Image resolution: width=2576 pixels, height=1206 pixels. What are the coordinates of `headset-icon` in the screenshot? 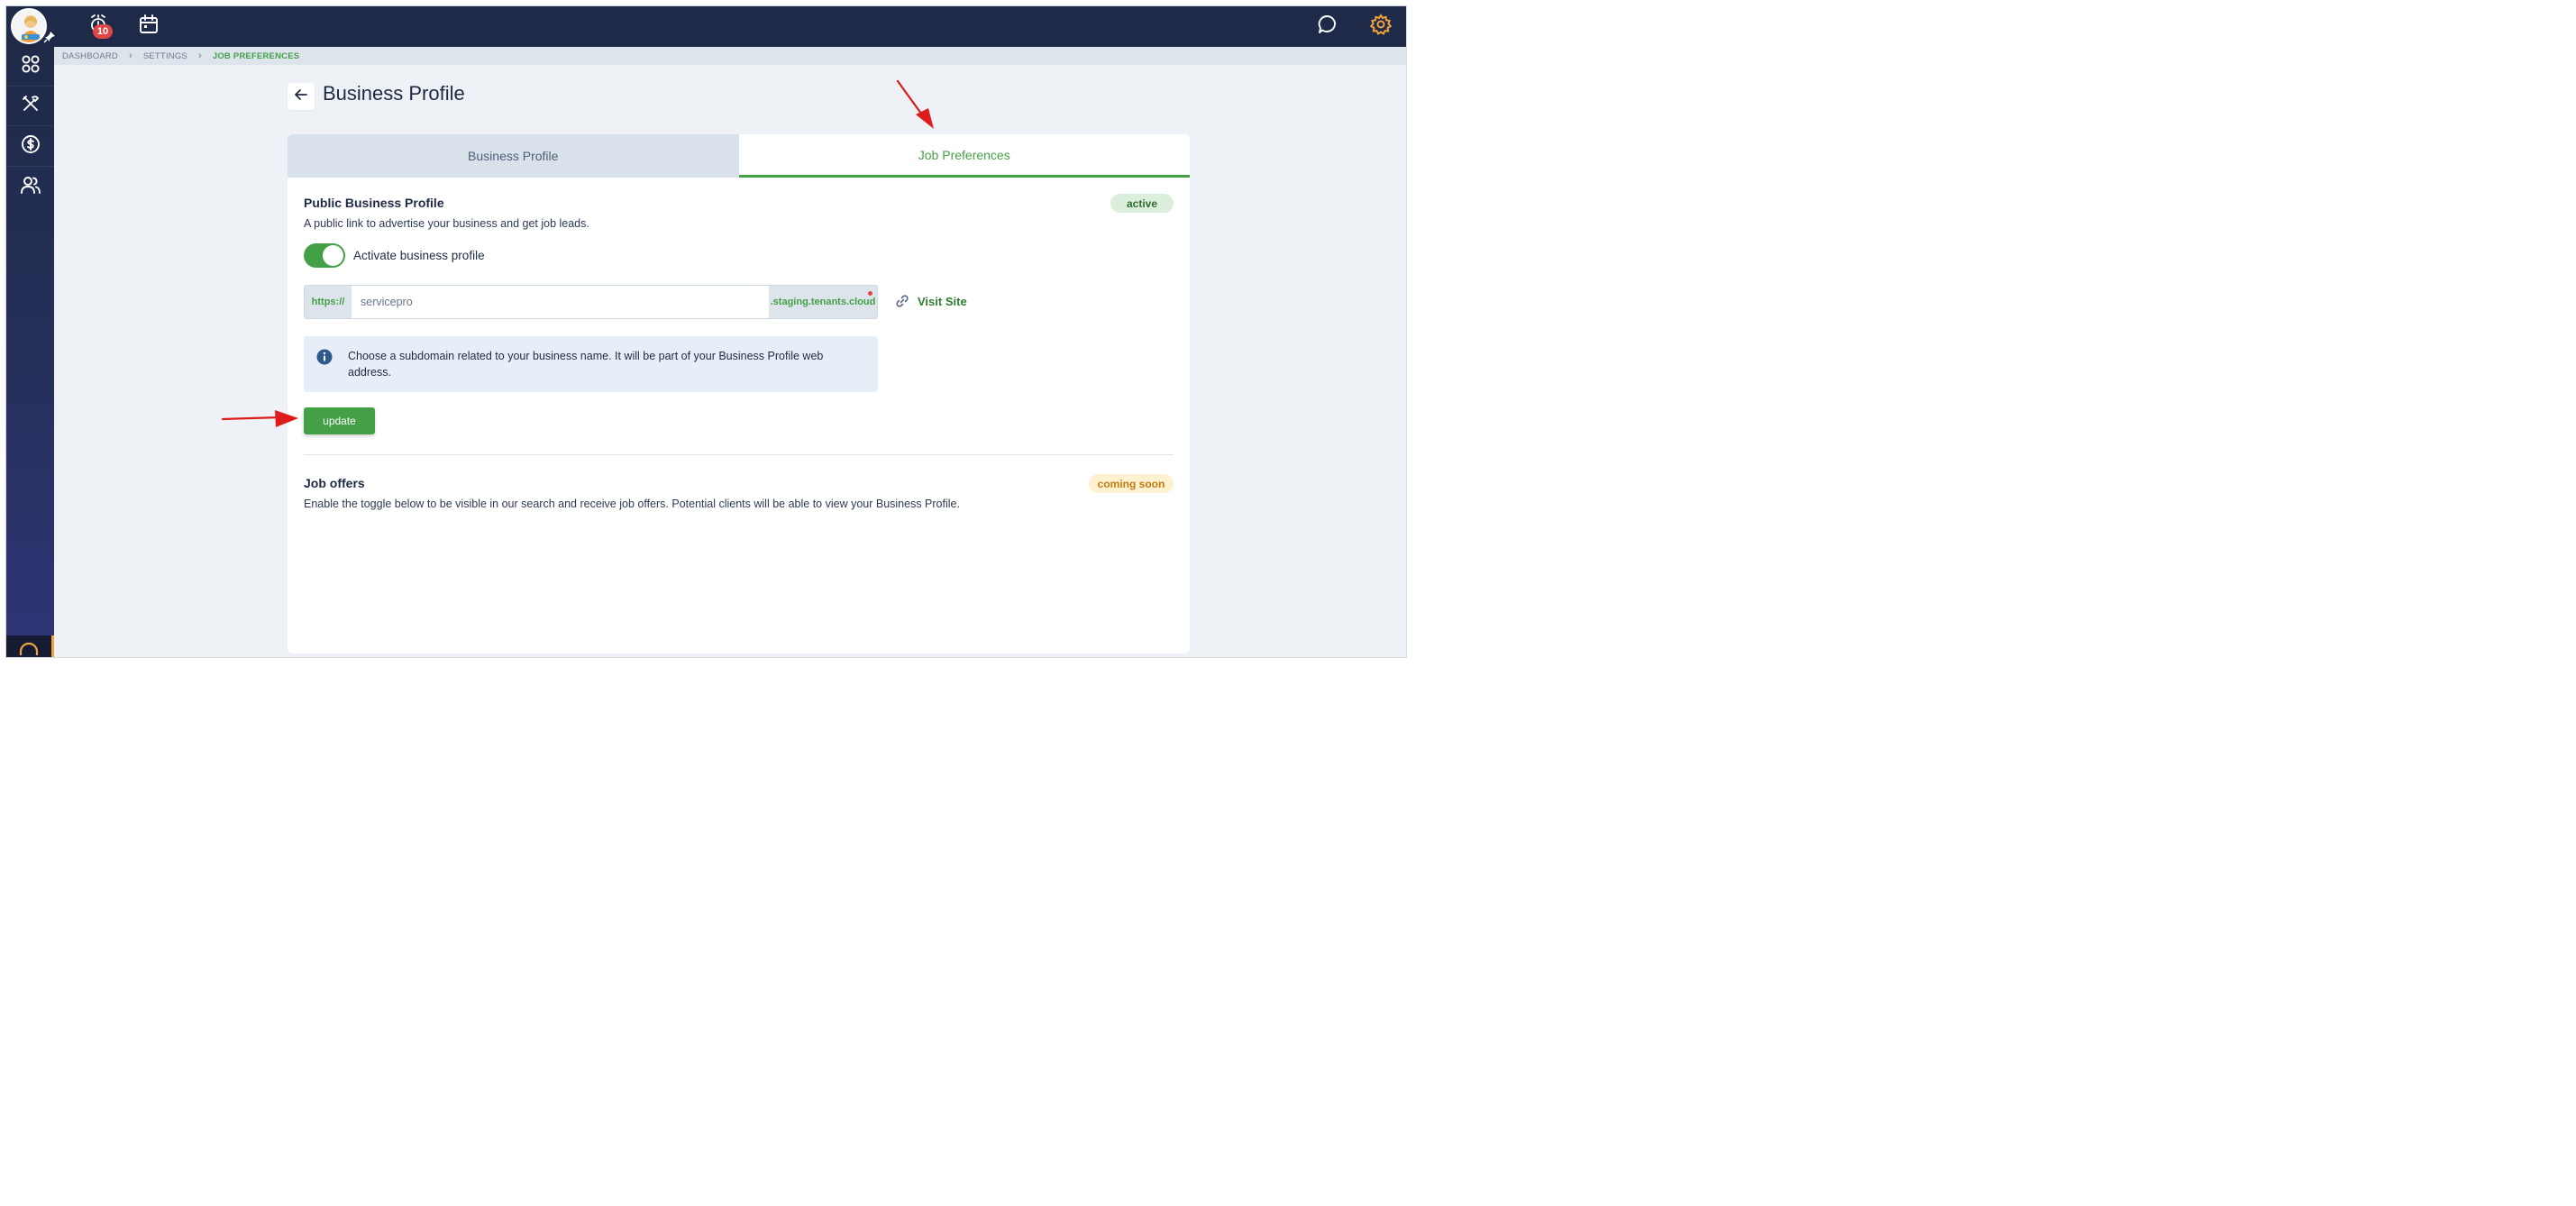 It's located at (29, 649).